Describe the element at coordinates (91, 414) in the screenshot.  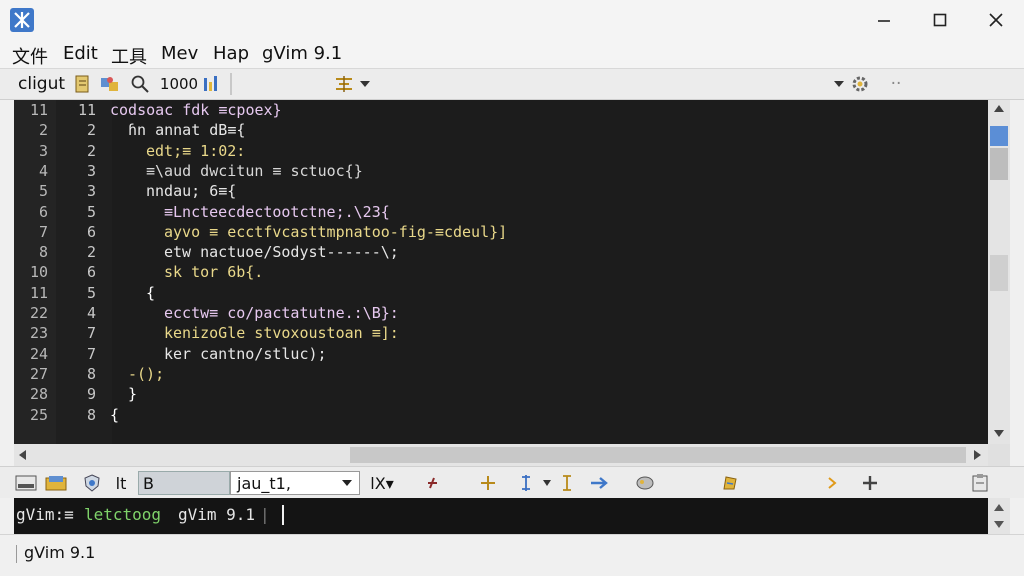
I see `relative-line-number: 8` at that location.